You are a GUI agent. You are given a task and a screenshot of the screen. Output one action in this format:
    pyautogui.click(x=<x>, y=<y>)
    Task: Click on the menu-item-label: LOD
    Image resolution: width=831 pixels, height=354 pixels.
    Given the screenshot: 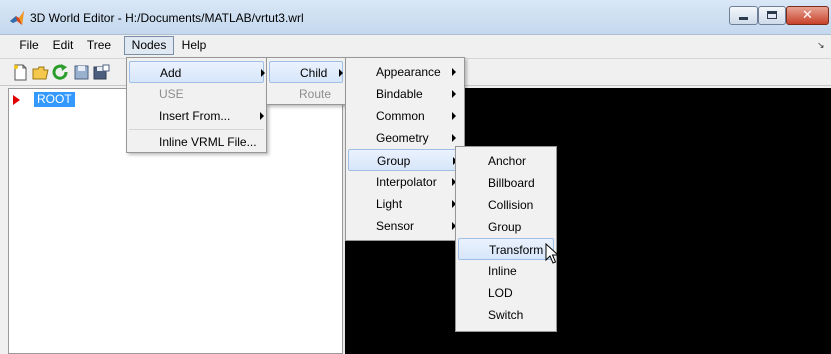 What is the action you would take?
    pyautogui.click(x=500, y=293)
    